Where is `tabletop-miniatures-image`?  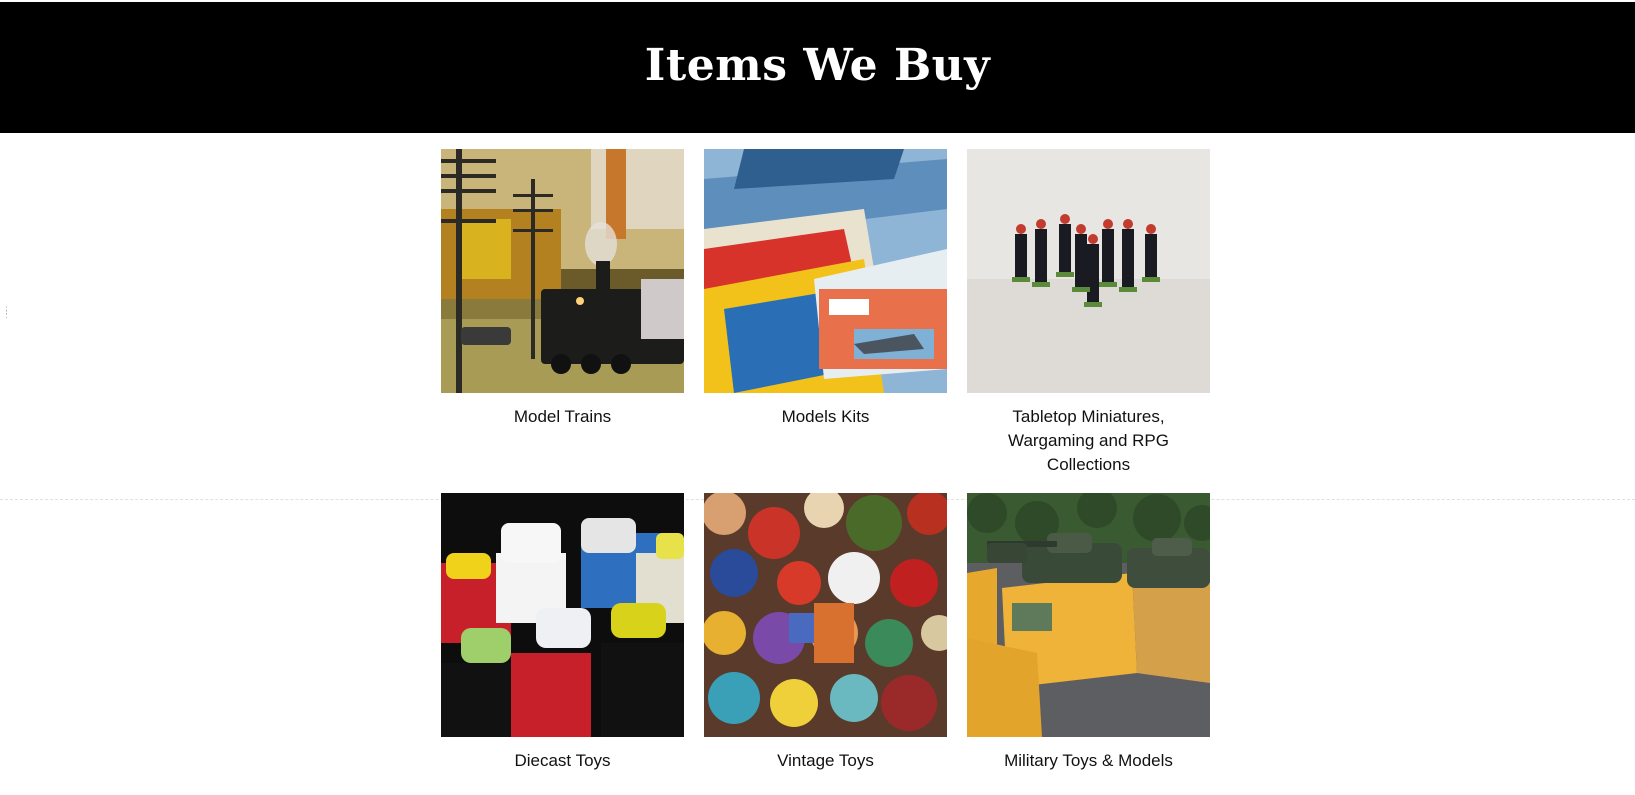
tabletop-miniatures-image is located at coordinates (1088, 271).